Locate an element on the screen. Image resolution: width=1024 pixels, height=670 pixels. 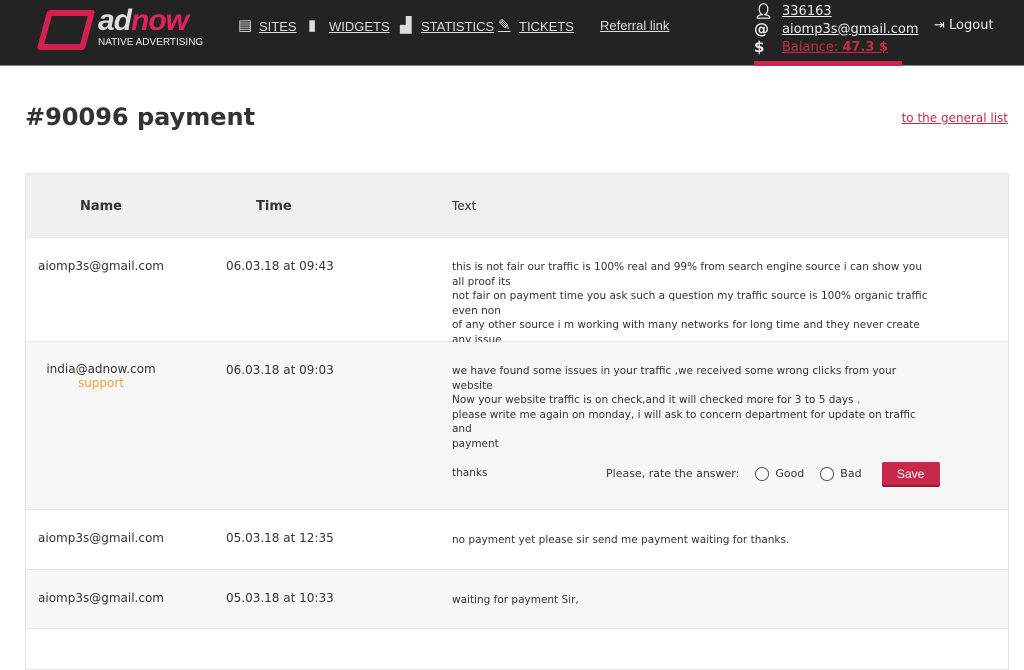
adnow-logo: adnow NATIVE ADVERTISING is located at coordinates (123, 29).